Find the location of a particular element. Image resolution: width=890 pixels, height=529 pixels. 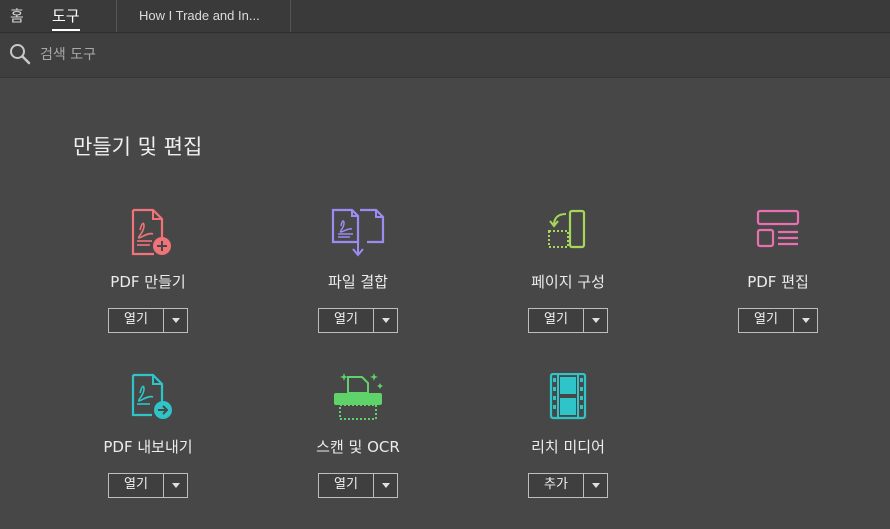

search-input is located at coordinates (190, 55).